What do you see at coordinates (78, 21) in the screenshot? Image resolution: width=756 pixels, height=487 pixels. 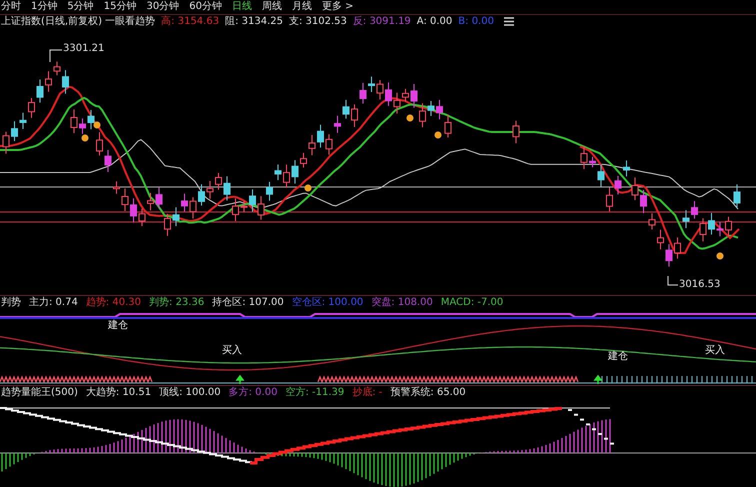 I see `chart-title: 上证指数(日线,前复权) 一眼看趋势` at bounding box center [78, 21].